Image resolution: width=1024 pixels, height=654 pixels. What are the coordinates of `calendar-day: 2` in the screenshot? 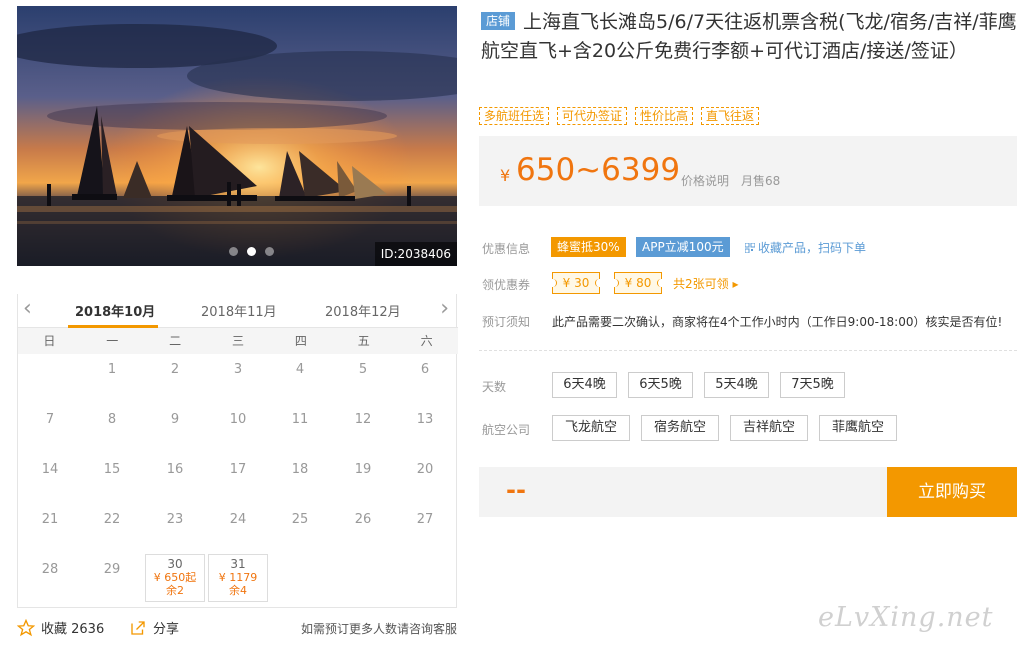 It's located at (175, 369).